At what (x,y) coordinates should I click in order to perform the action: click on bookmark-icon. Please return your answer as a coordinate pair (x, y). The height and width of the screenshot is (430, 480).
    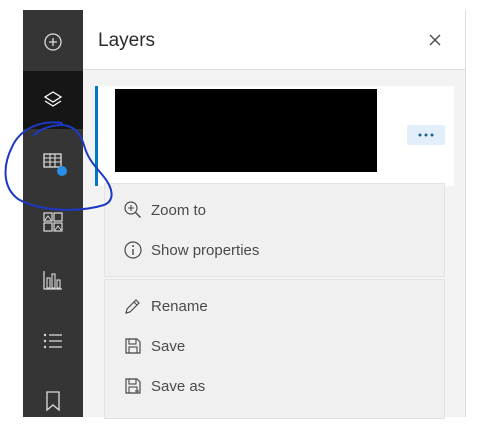
    Looking at the image, I should click on (53, 401).